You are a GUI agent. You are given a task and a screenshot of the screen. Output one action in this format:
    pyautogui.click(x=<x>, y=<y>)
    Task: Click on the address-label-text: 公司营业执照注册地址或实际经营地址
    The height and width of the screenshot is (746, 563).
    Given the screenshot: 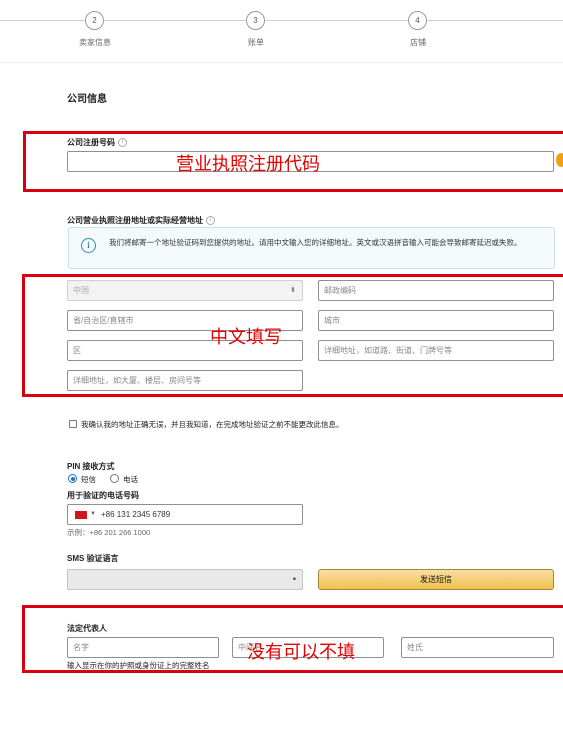 What is the action you would take?
    pyautogui.click(x=135, y=220)
    